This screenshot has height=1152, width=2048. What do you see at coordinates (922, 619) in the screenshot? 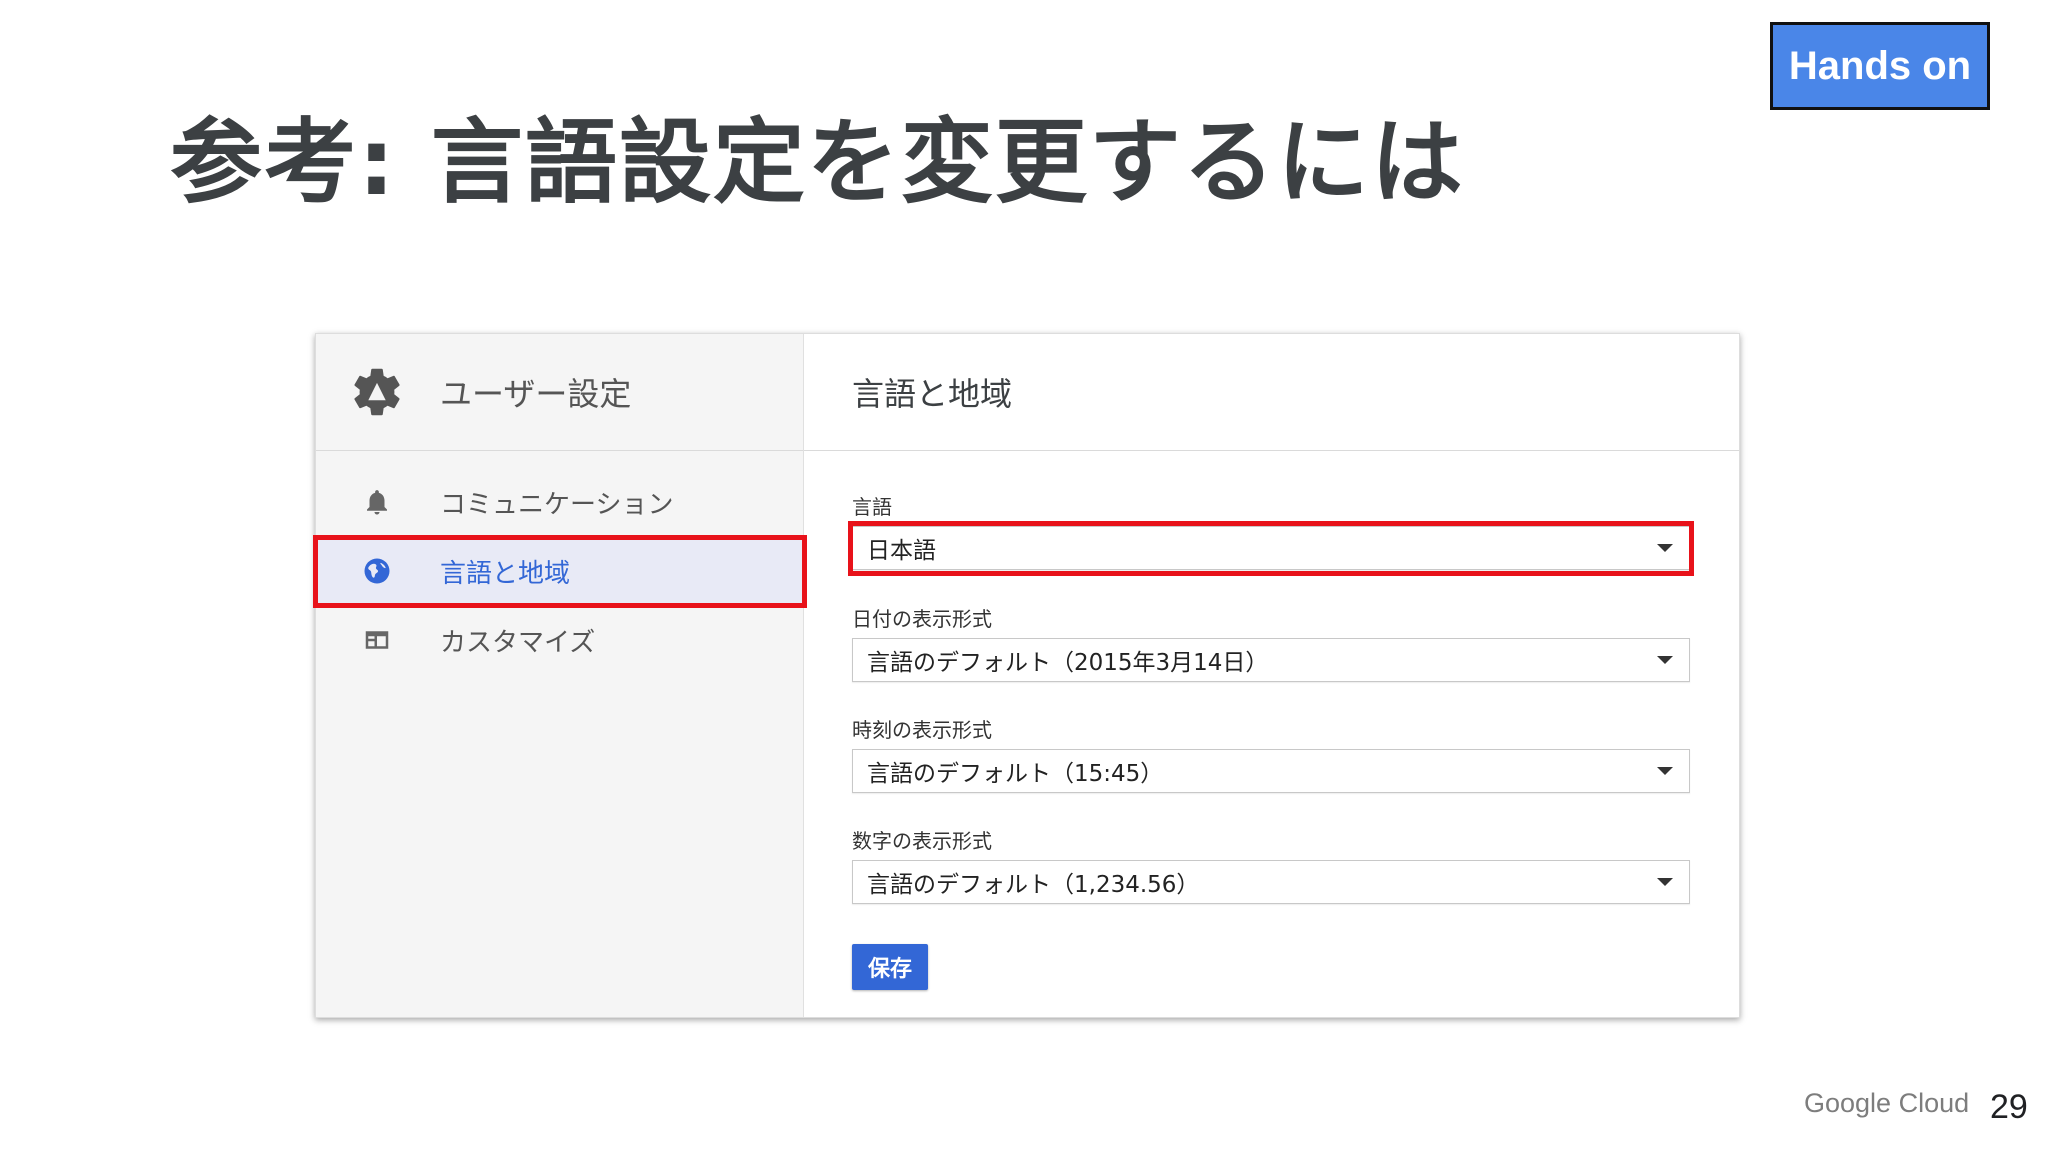
I see `date-format-label: 日付の表示形式` at bounding box center [922, 619].